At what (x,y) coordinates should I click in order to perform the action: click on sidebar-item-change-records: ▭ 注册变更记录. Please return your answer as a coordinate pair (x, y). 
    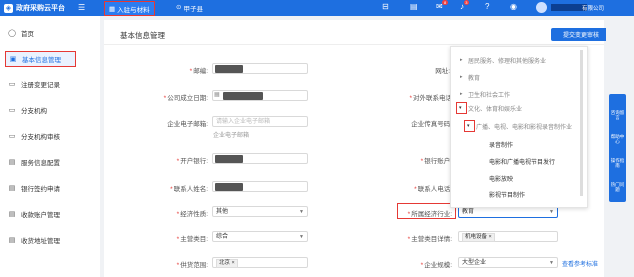
    Looking at the image, I should click on (52, 84).